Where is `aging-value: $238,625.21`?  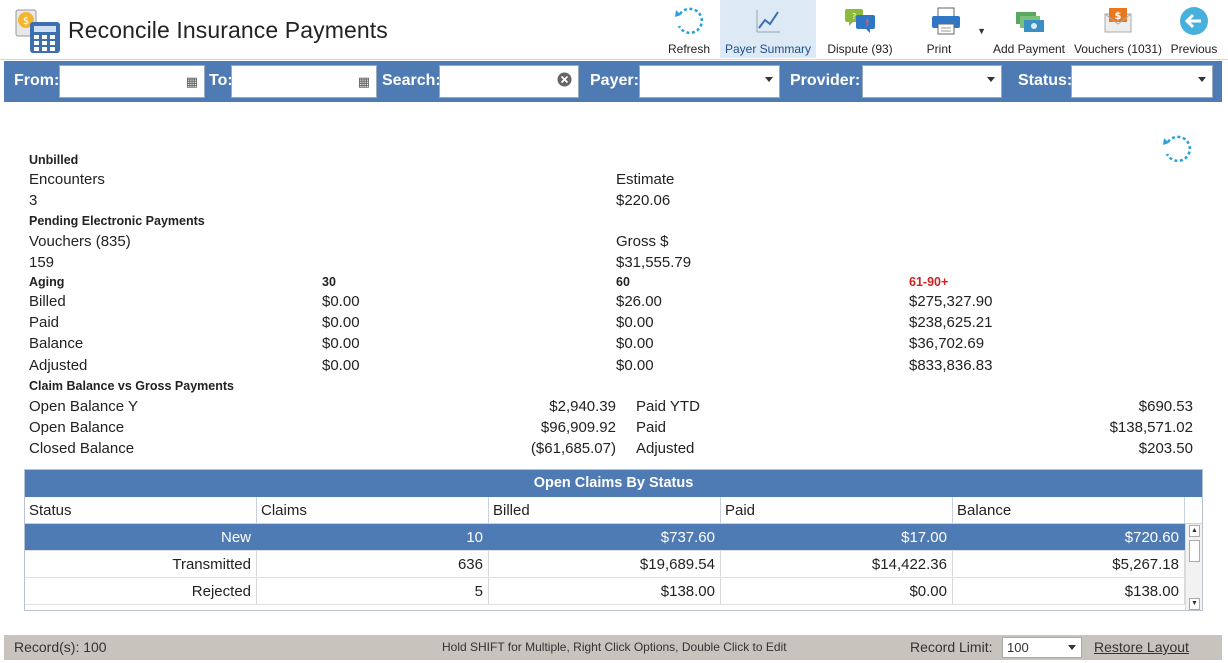 aging-value: $238,625.21 is located at coordinates (951, 322).